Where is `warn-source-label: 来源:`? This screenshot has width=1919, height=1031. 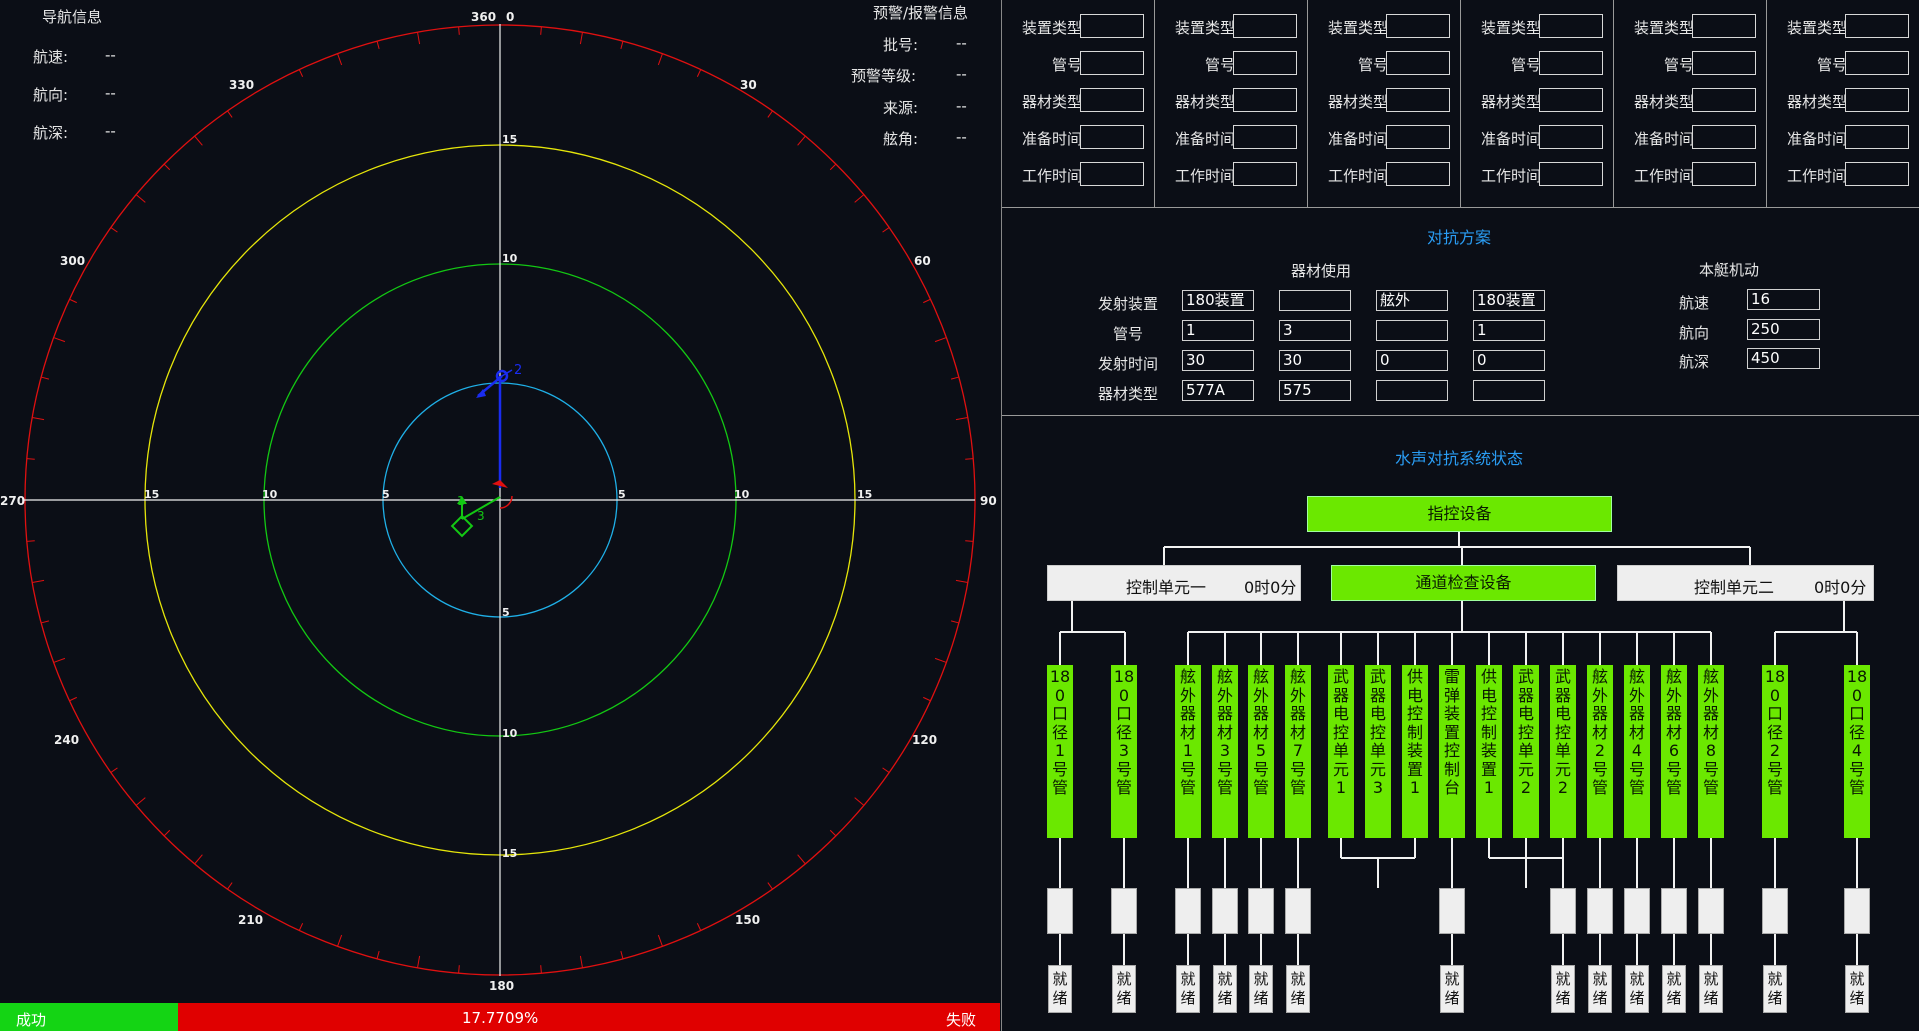
warn-source-label: 来源: is located at coordinates (901, 108).